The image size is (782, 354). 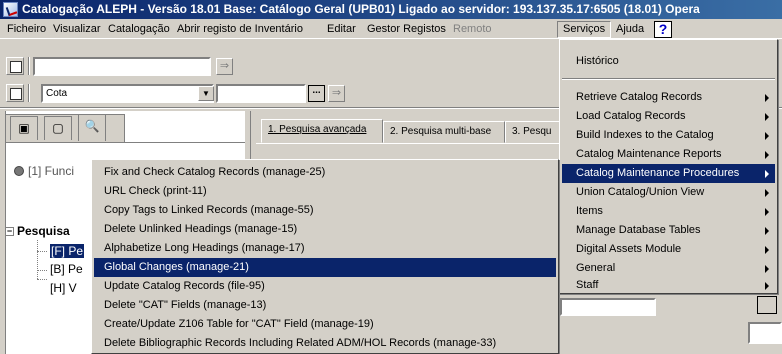 I want to click on menu-item-label: Items, so click(x=589, y=211).